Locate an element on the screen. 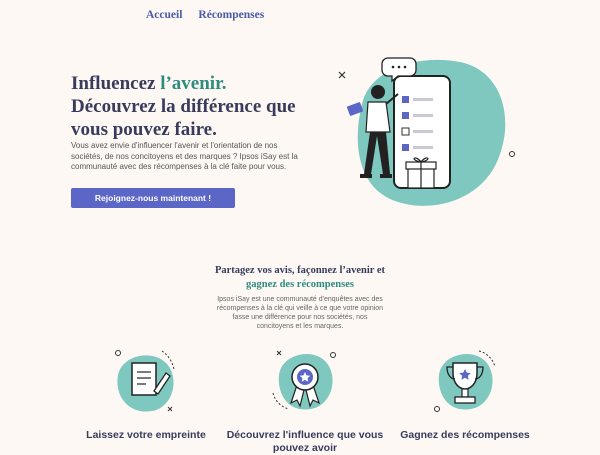 This screenshot has height=455, width=600. feature-leave-mark: Laissez votre empreinte is located at coordinates (146, 393).